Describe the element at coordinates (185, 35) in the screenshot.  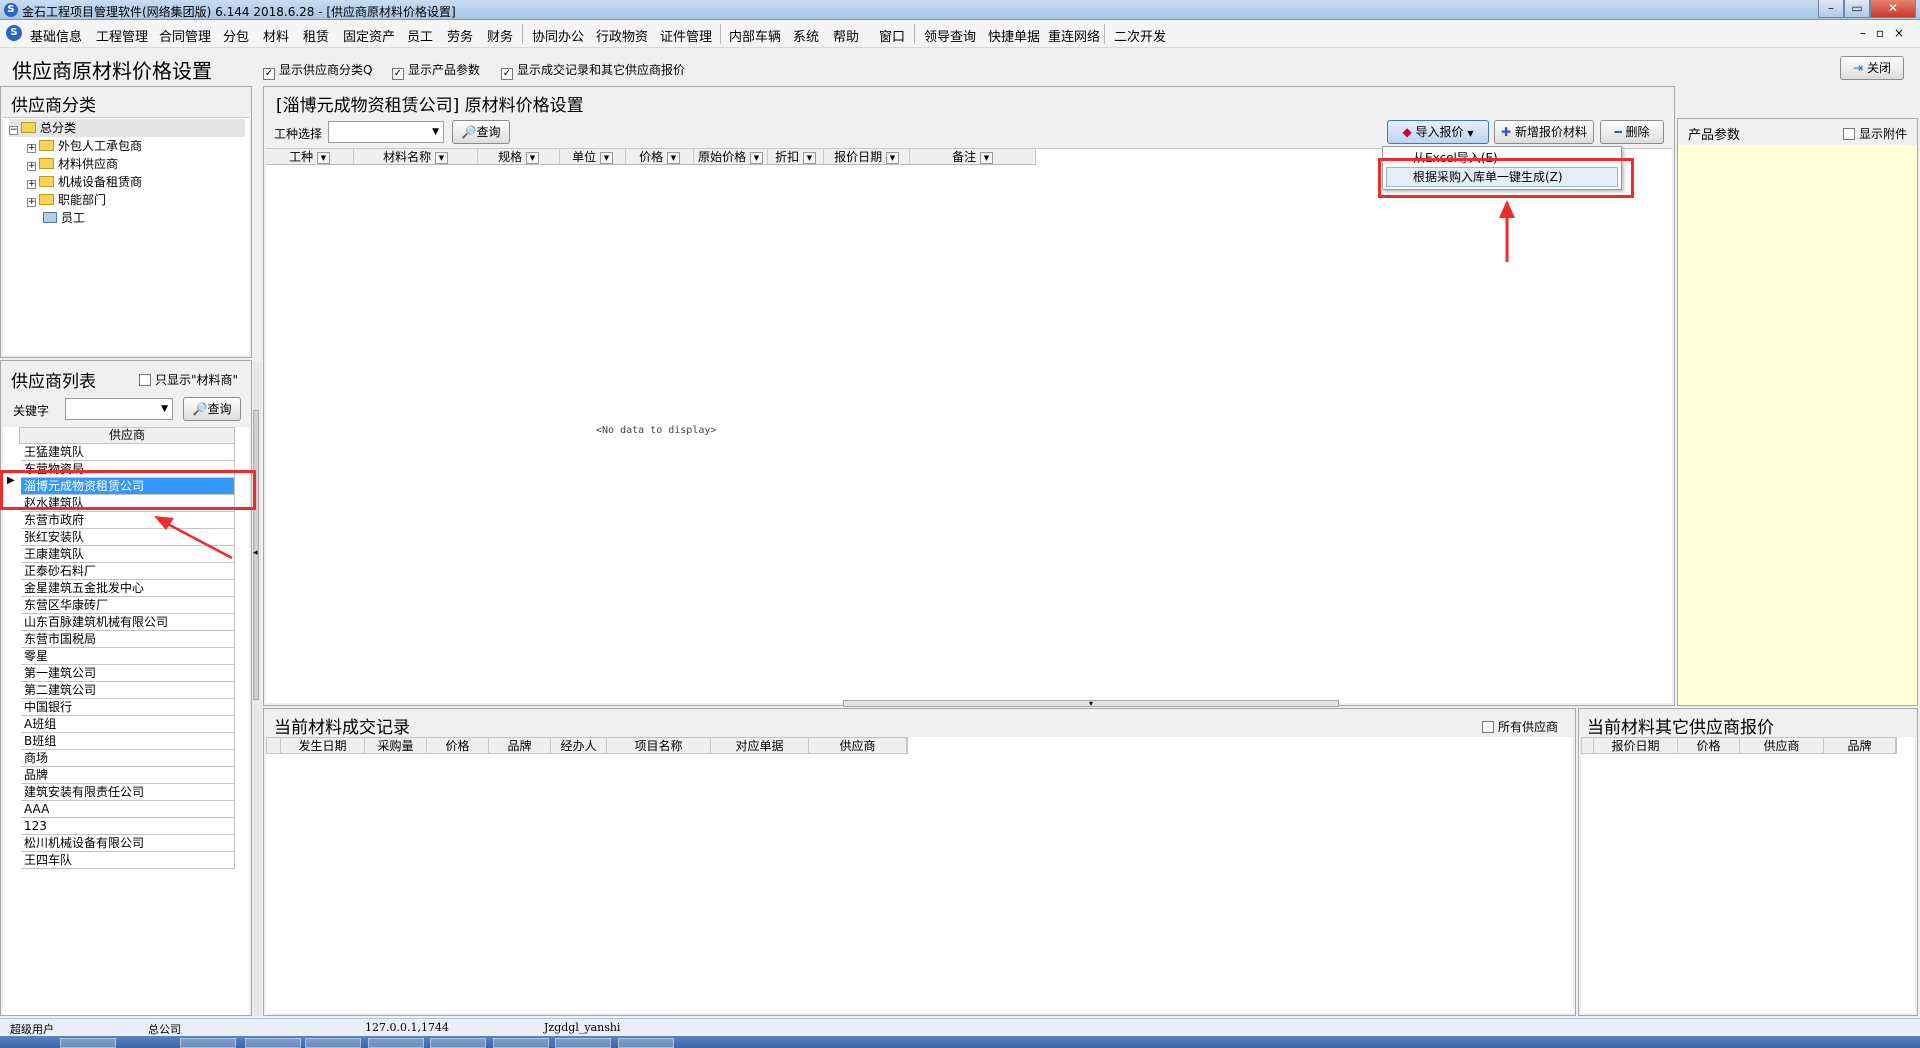
I see `menu-item: 合同管理` at that location.